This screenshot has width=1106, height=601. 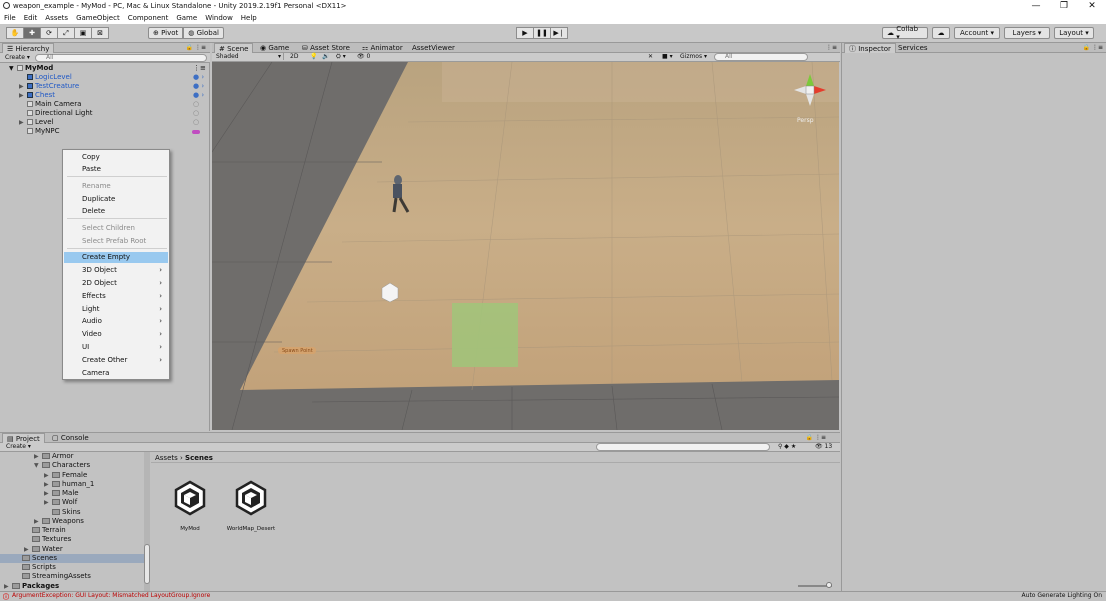 I want to click on menu-window: Window, so click(x=219, y=18).